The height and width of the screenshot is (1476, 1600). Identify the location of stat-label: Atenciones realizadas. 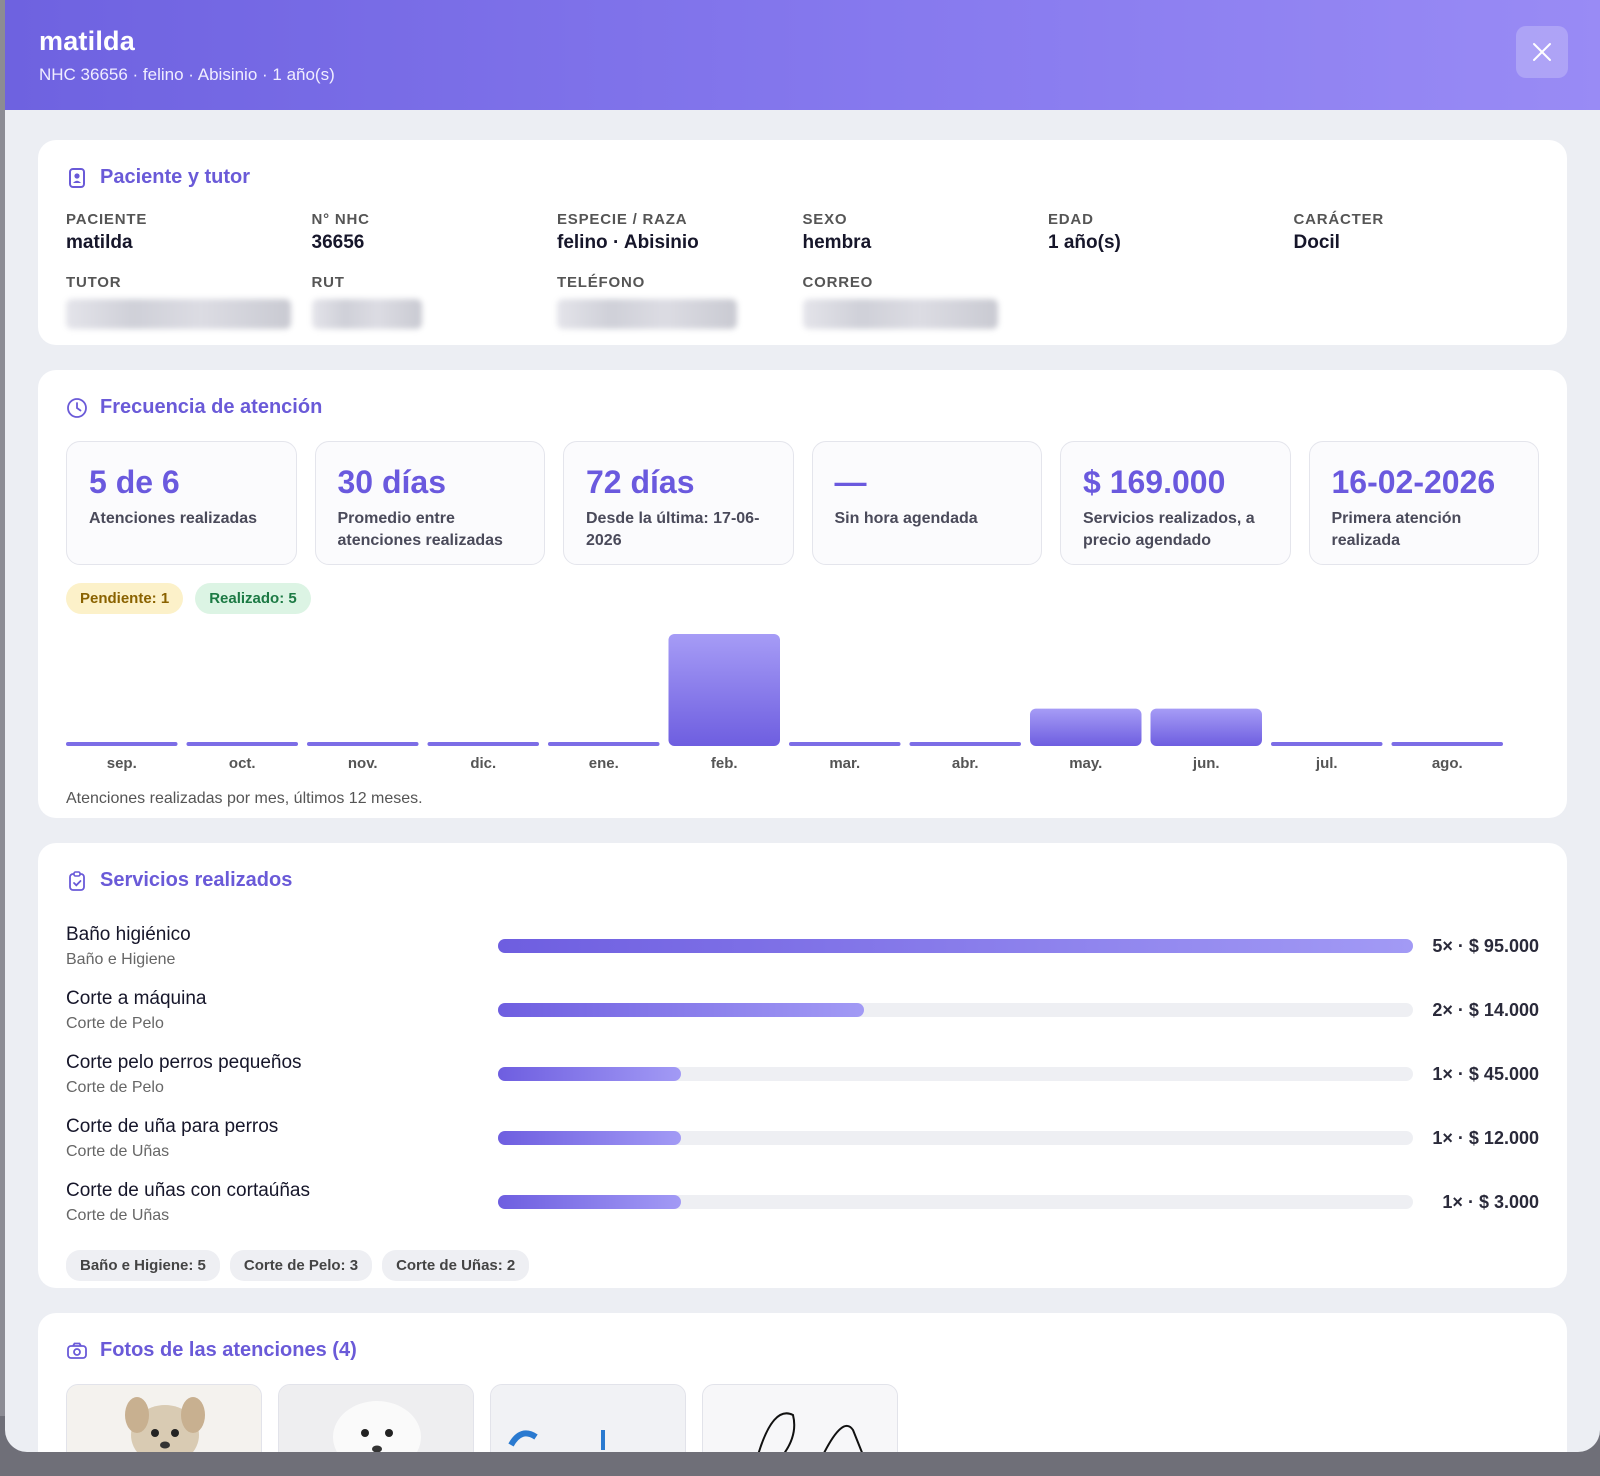
(173, 518).